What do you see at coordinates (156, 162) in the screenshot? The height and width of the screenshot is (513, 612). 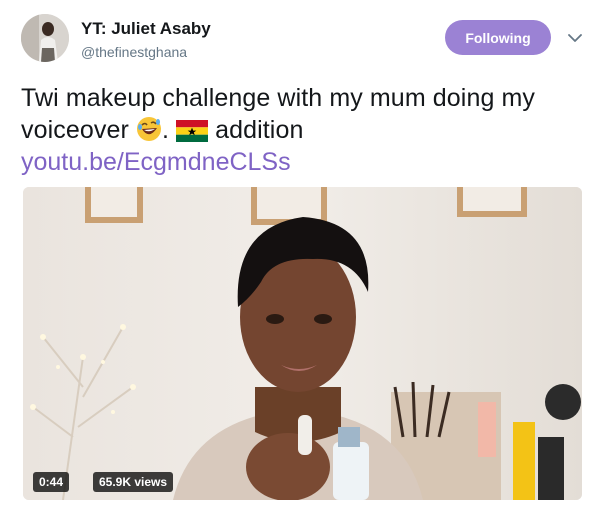 I see `youtube-link: youtu.be/EcgmdneCLSs` at bounding box center [156, 162].